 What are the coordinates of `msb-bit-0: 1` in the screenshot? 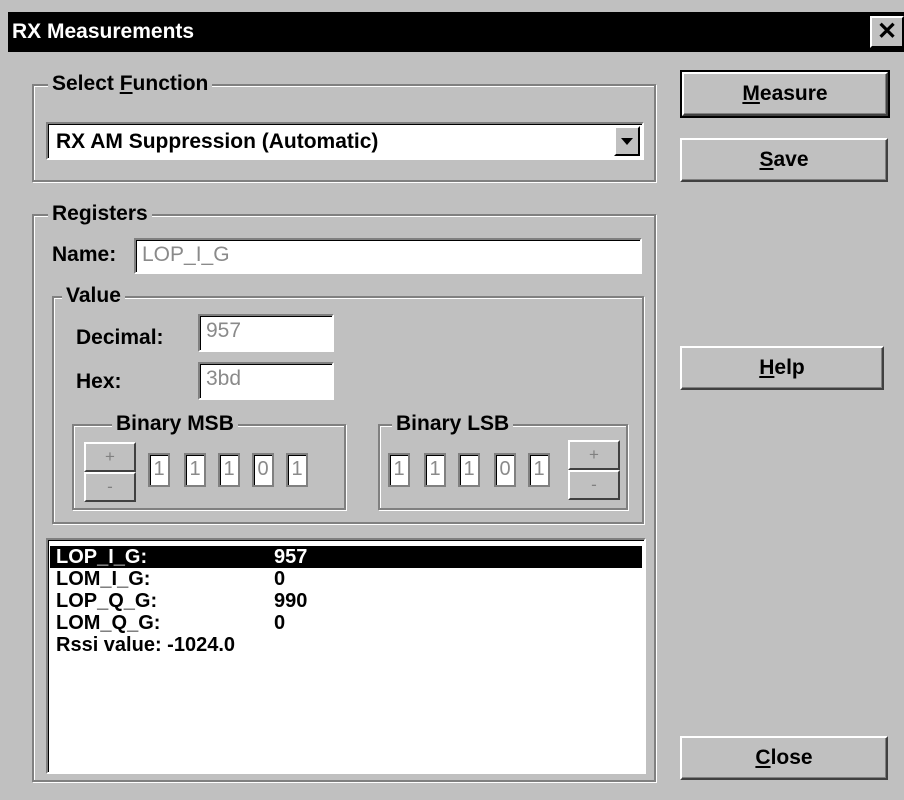 It's located at (297, 470).